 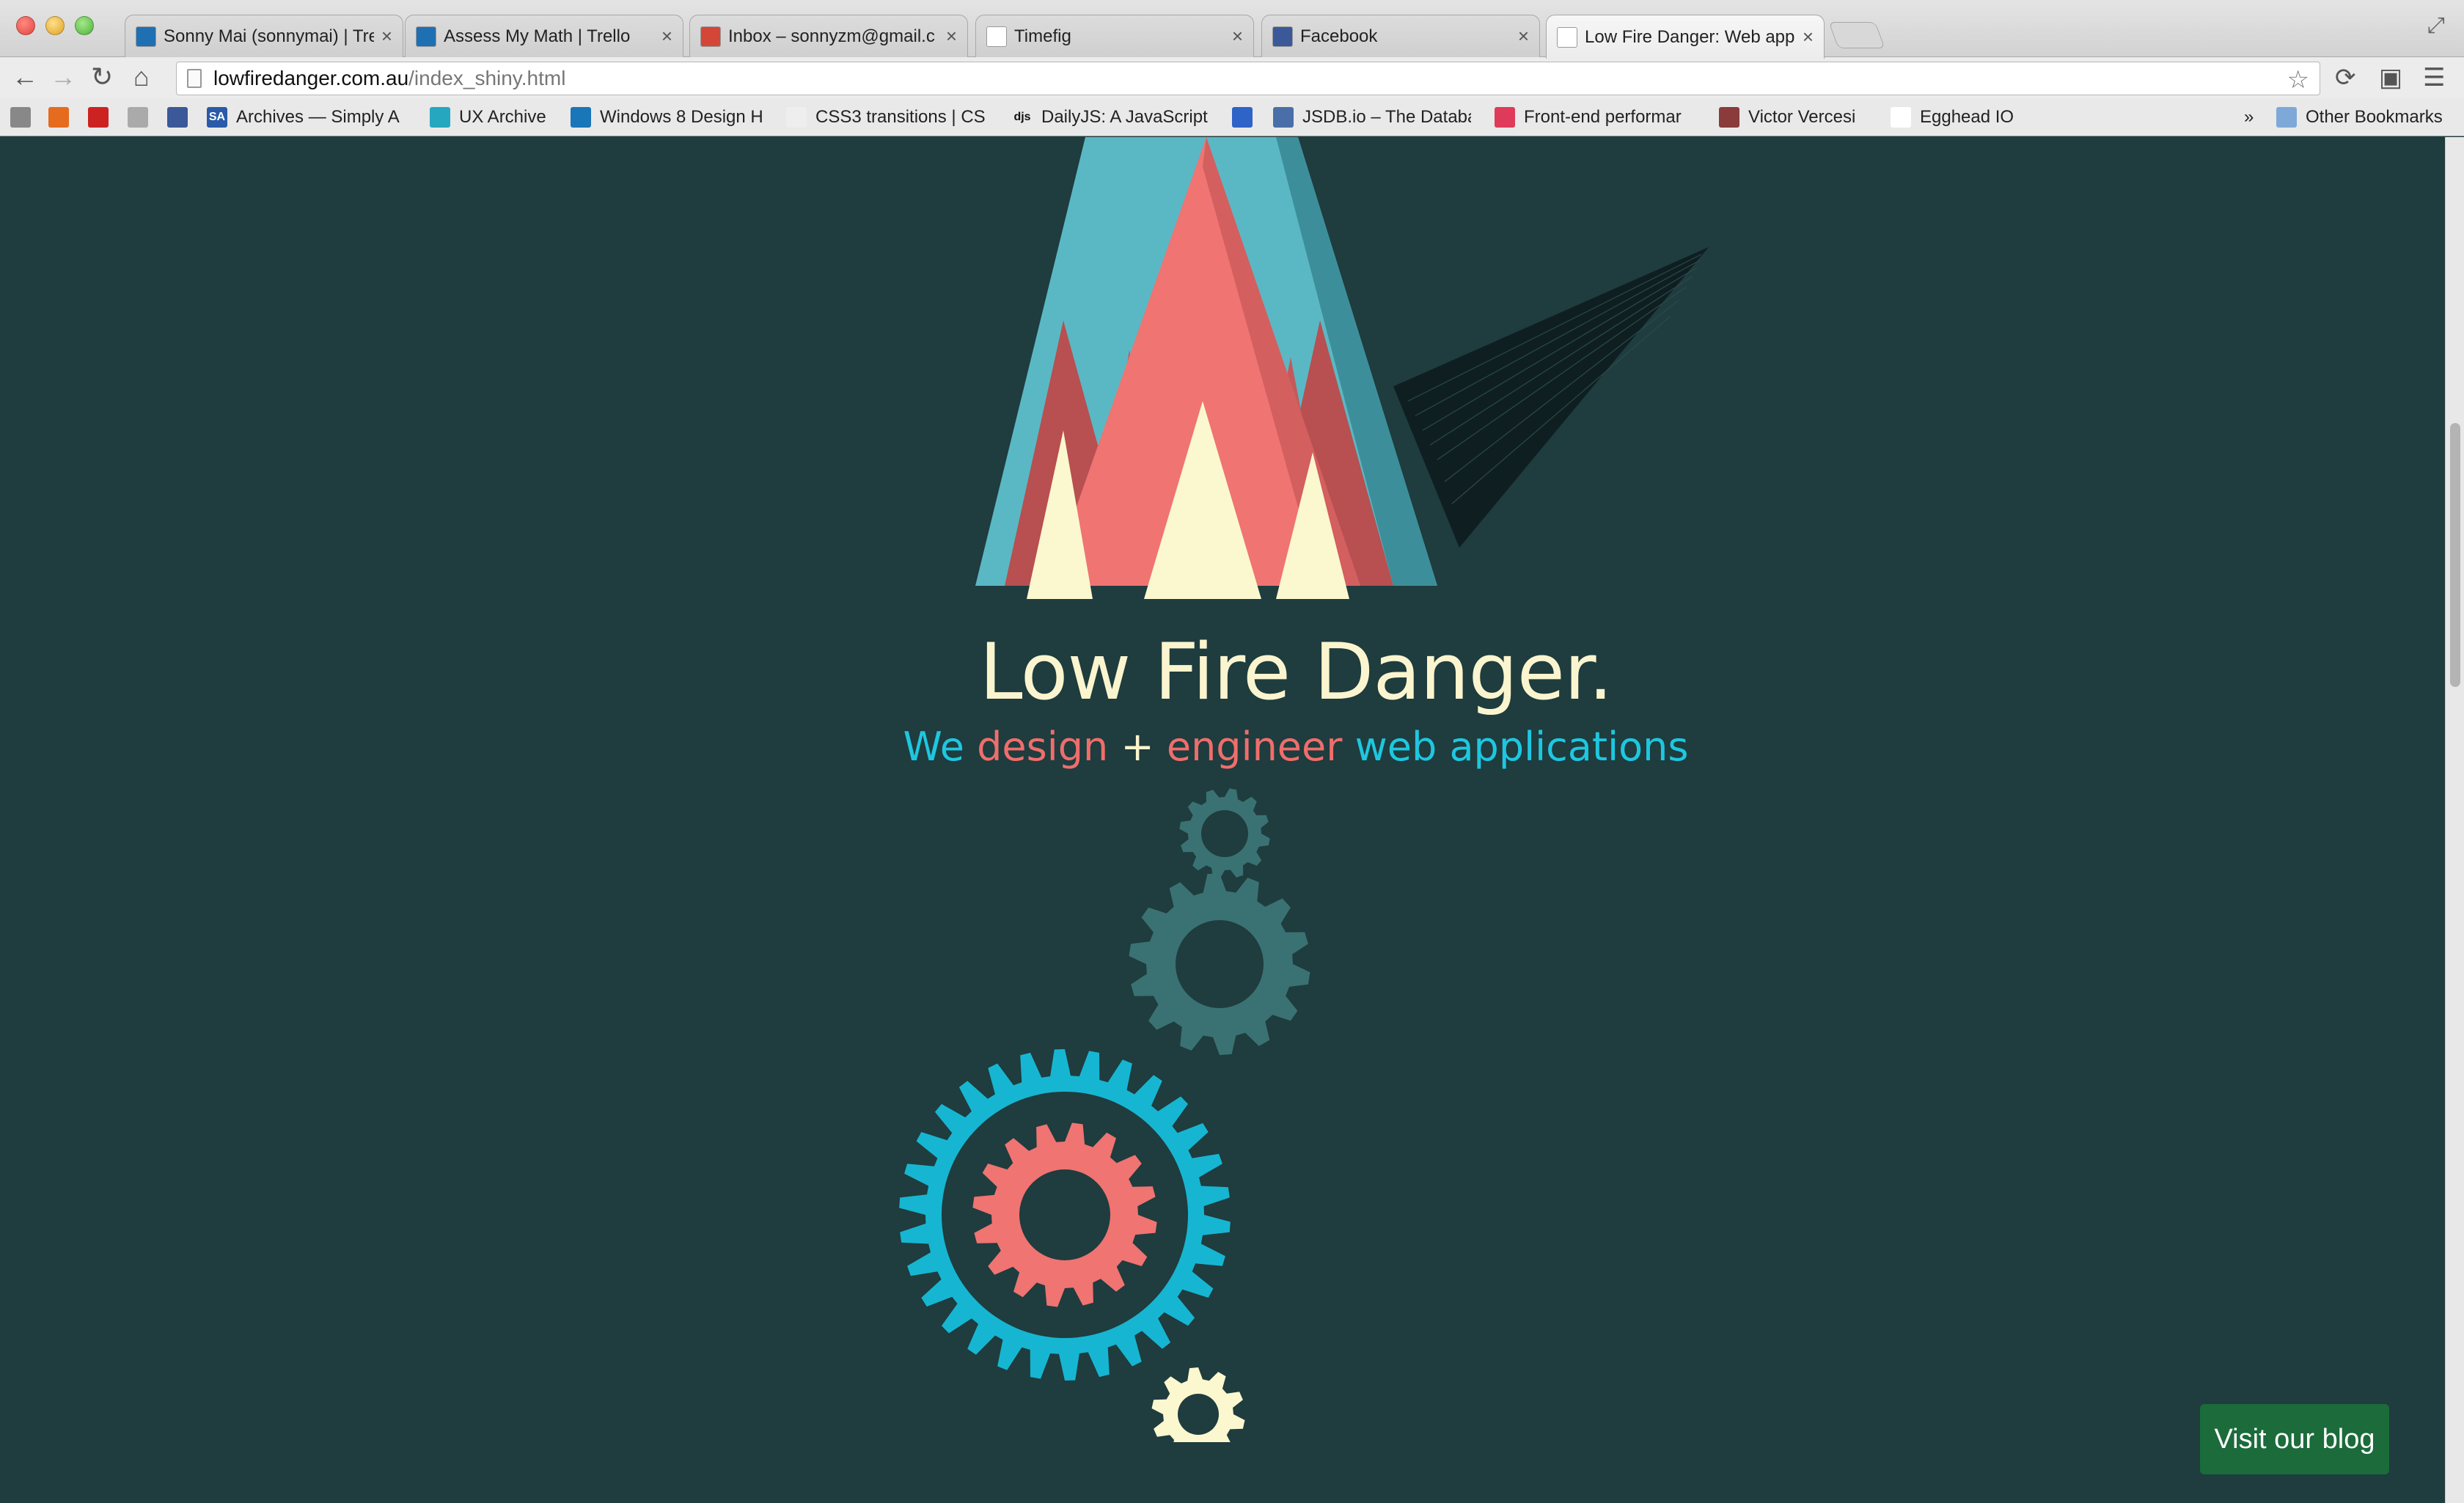 I want to click on tab-2: Assess My Math | Trello ×, so click(x=544, y=36).